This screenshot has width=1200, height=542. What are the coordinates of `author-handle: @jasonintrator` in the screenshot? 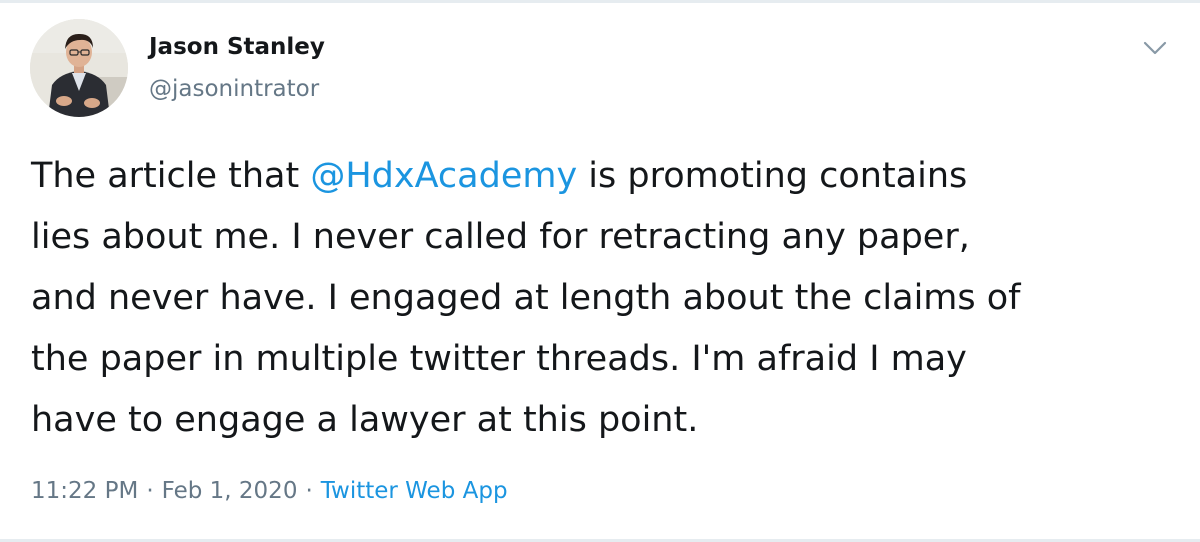 It's located at (234, 89).